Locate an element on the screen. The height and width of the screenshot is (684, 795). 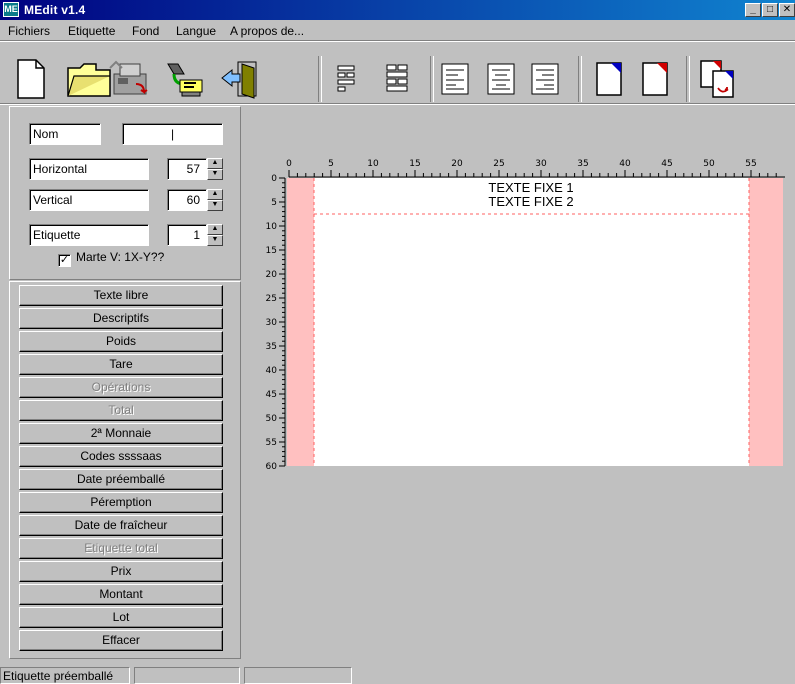
align-center-icon is located at coordinates (501, 79).